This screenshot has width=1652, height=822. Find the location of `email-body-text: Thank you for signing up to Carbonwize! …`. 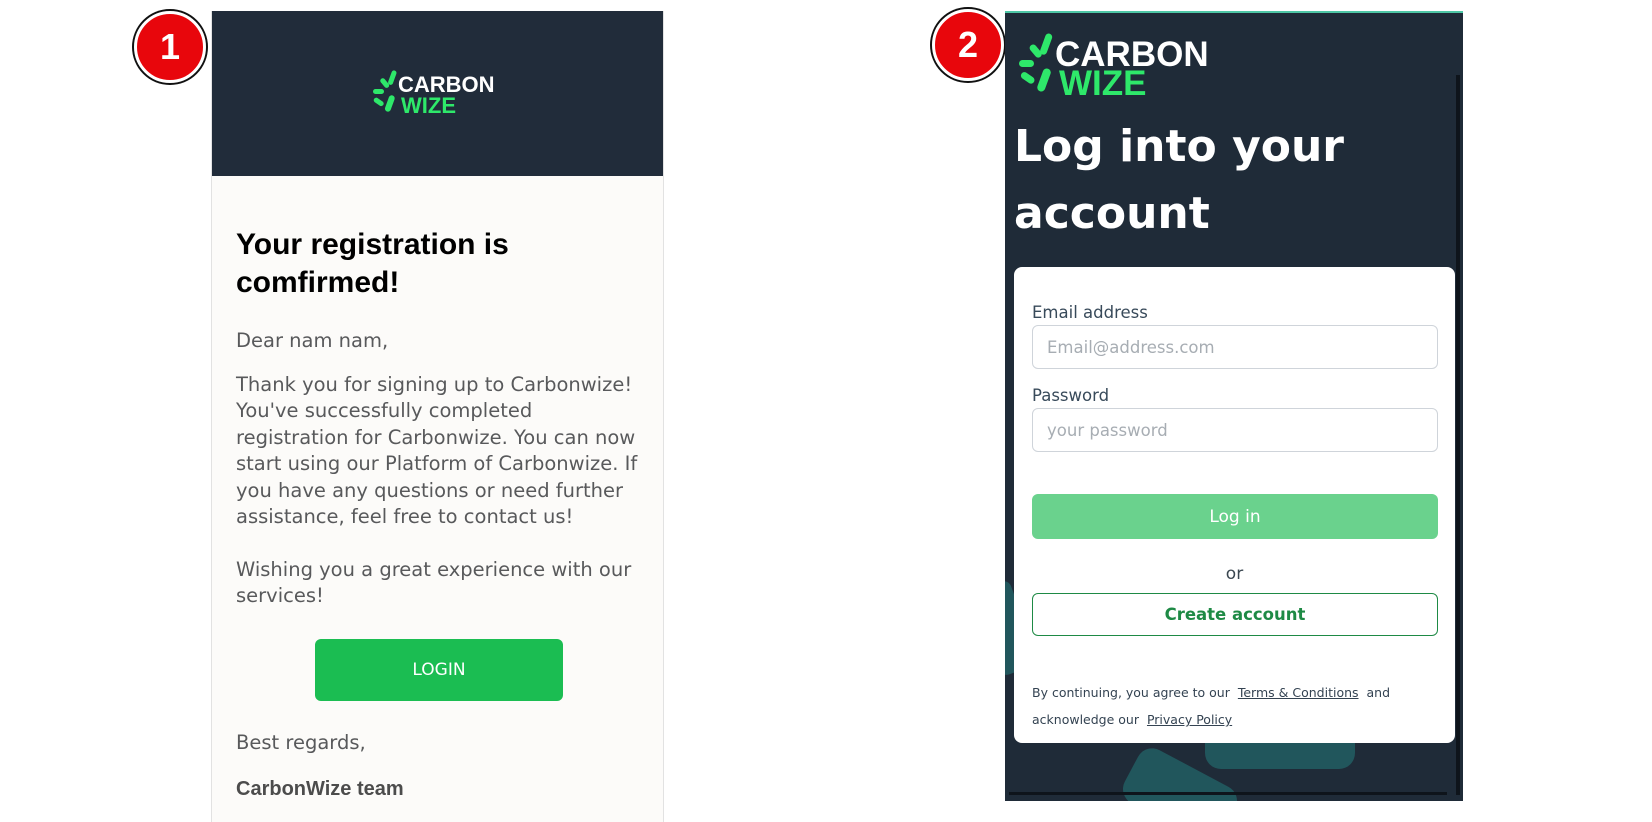

email-body-text: Thank you for signing up to Carbonwize! … is located at coordinates (437, 450).